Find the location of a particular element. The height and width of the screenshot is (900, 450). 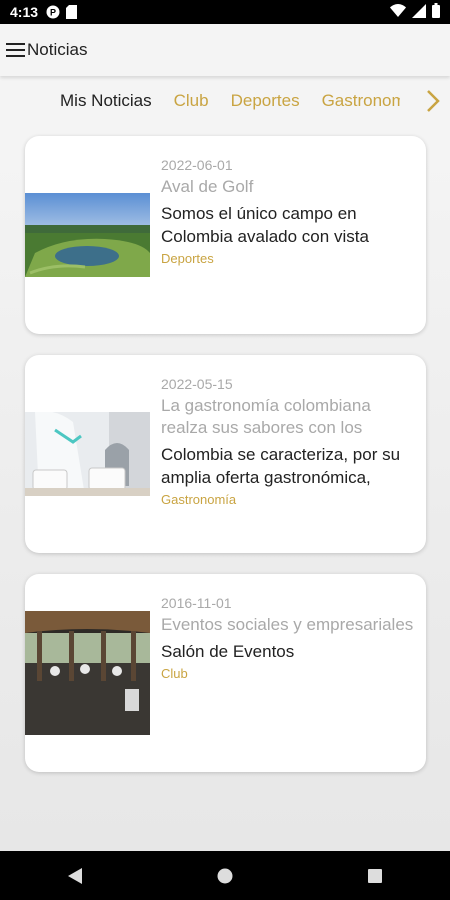

app-bar: Noticias is located at coordinates (225, 50).